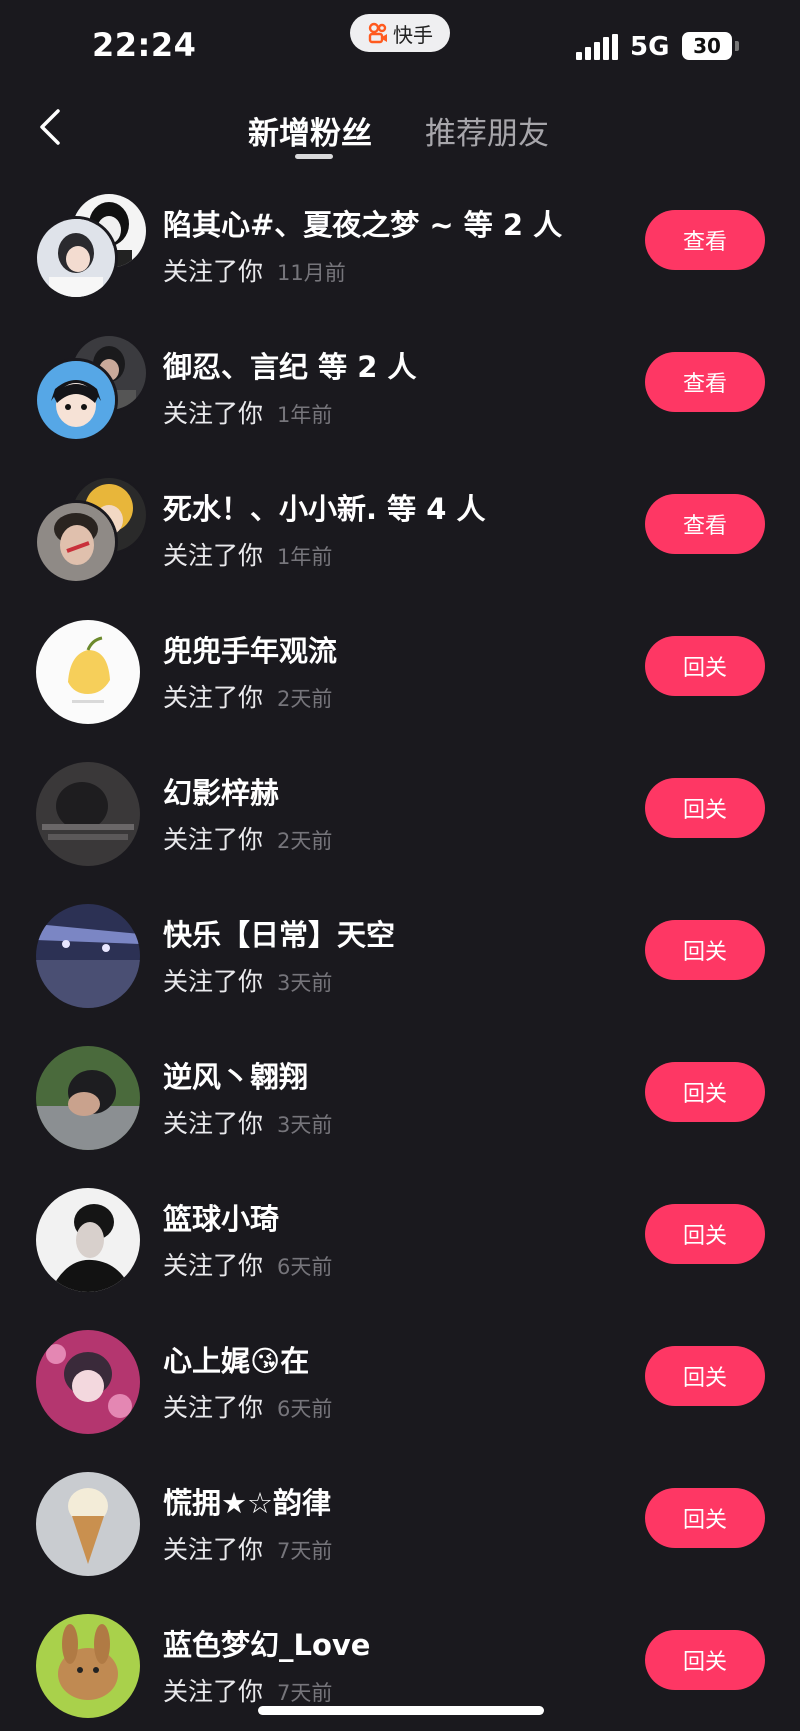 The image size is (800, 1731). I want to click on battery-icon: 30, so click(707, 46).